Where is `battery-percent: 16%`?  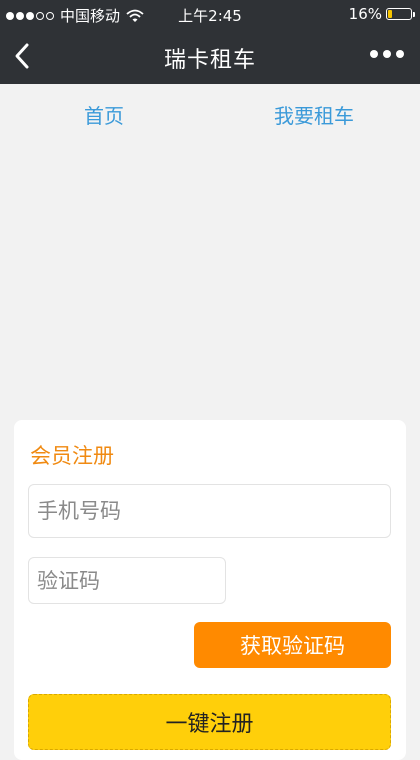 battery-percent: 16% is located at coordinates (365, 14).